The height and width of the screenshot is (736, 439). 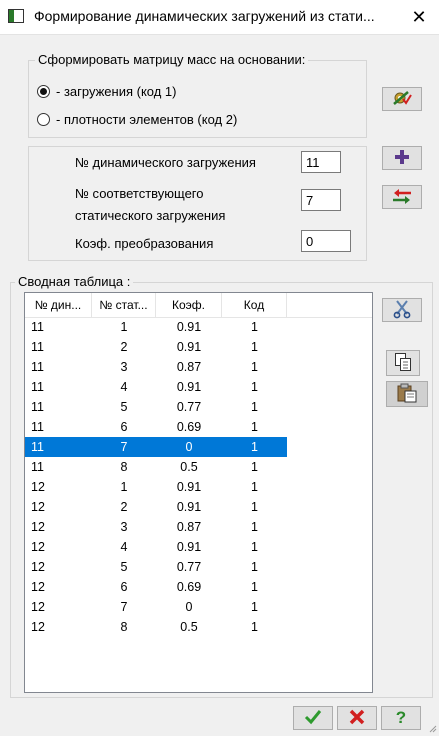 I want to click on table-row: 11 5 0.77 1, so click(x=156, y=407).